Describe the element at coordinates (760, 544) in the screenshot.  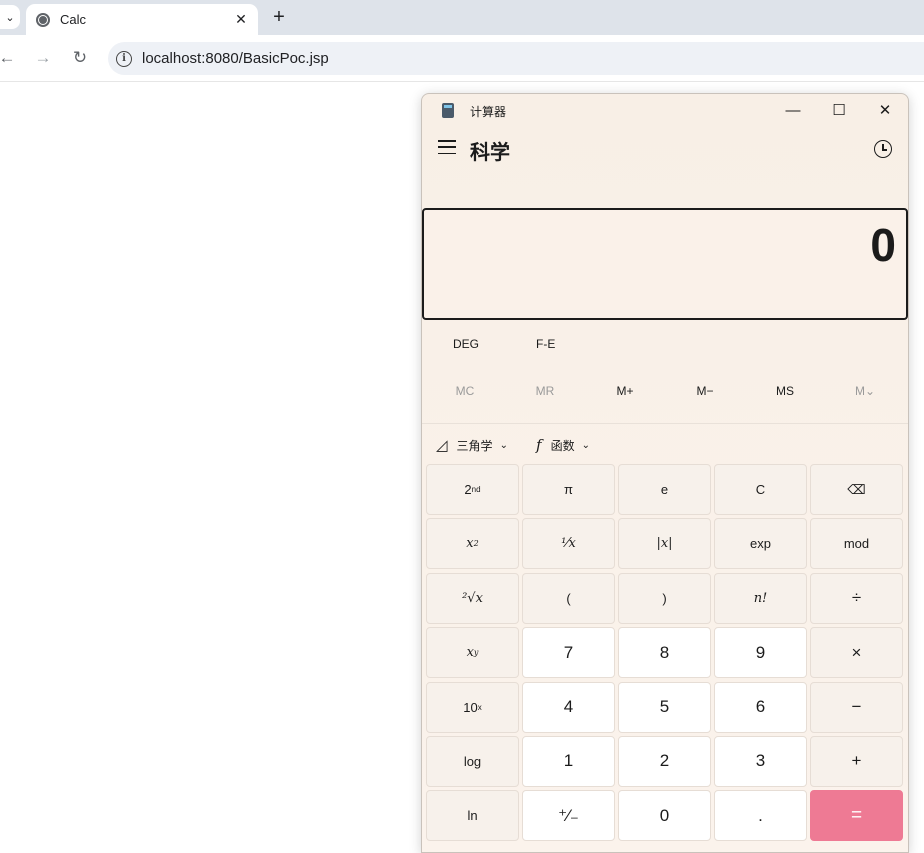
I see `exp-button: exp` at that location.